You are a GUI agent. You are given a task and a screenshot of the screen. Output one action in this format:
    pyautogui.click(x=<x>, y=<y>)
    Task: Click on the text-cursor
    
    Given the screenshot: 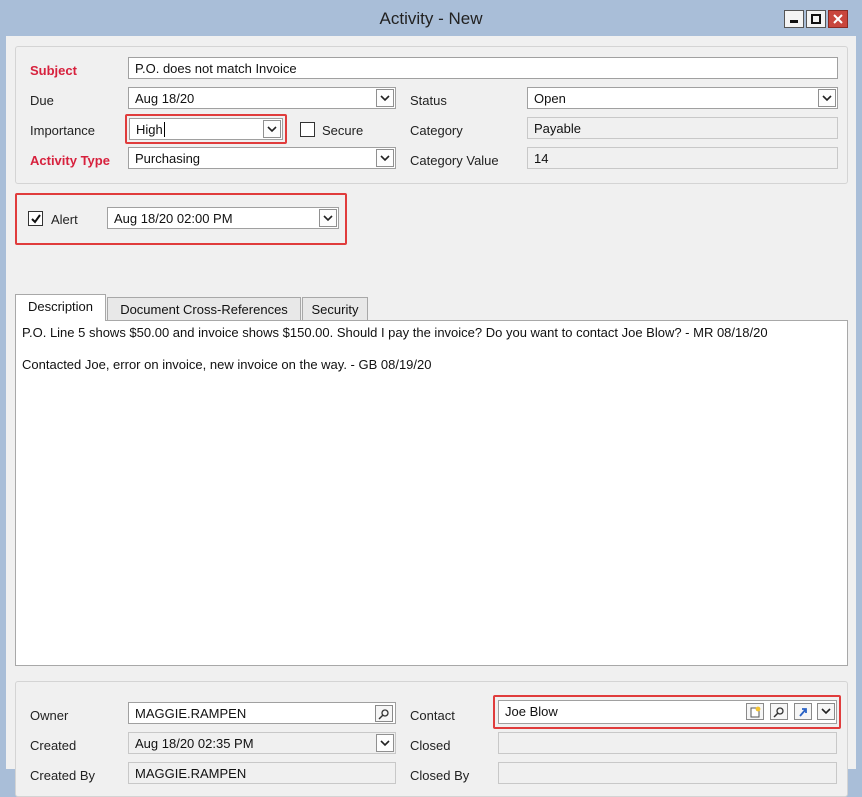 What is the action you would take?
    pyautogui.click(x=164, y=129)
    